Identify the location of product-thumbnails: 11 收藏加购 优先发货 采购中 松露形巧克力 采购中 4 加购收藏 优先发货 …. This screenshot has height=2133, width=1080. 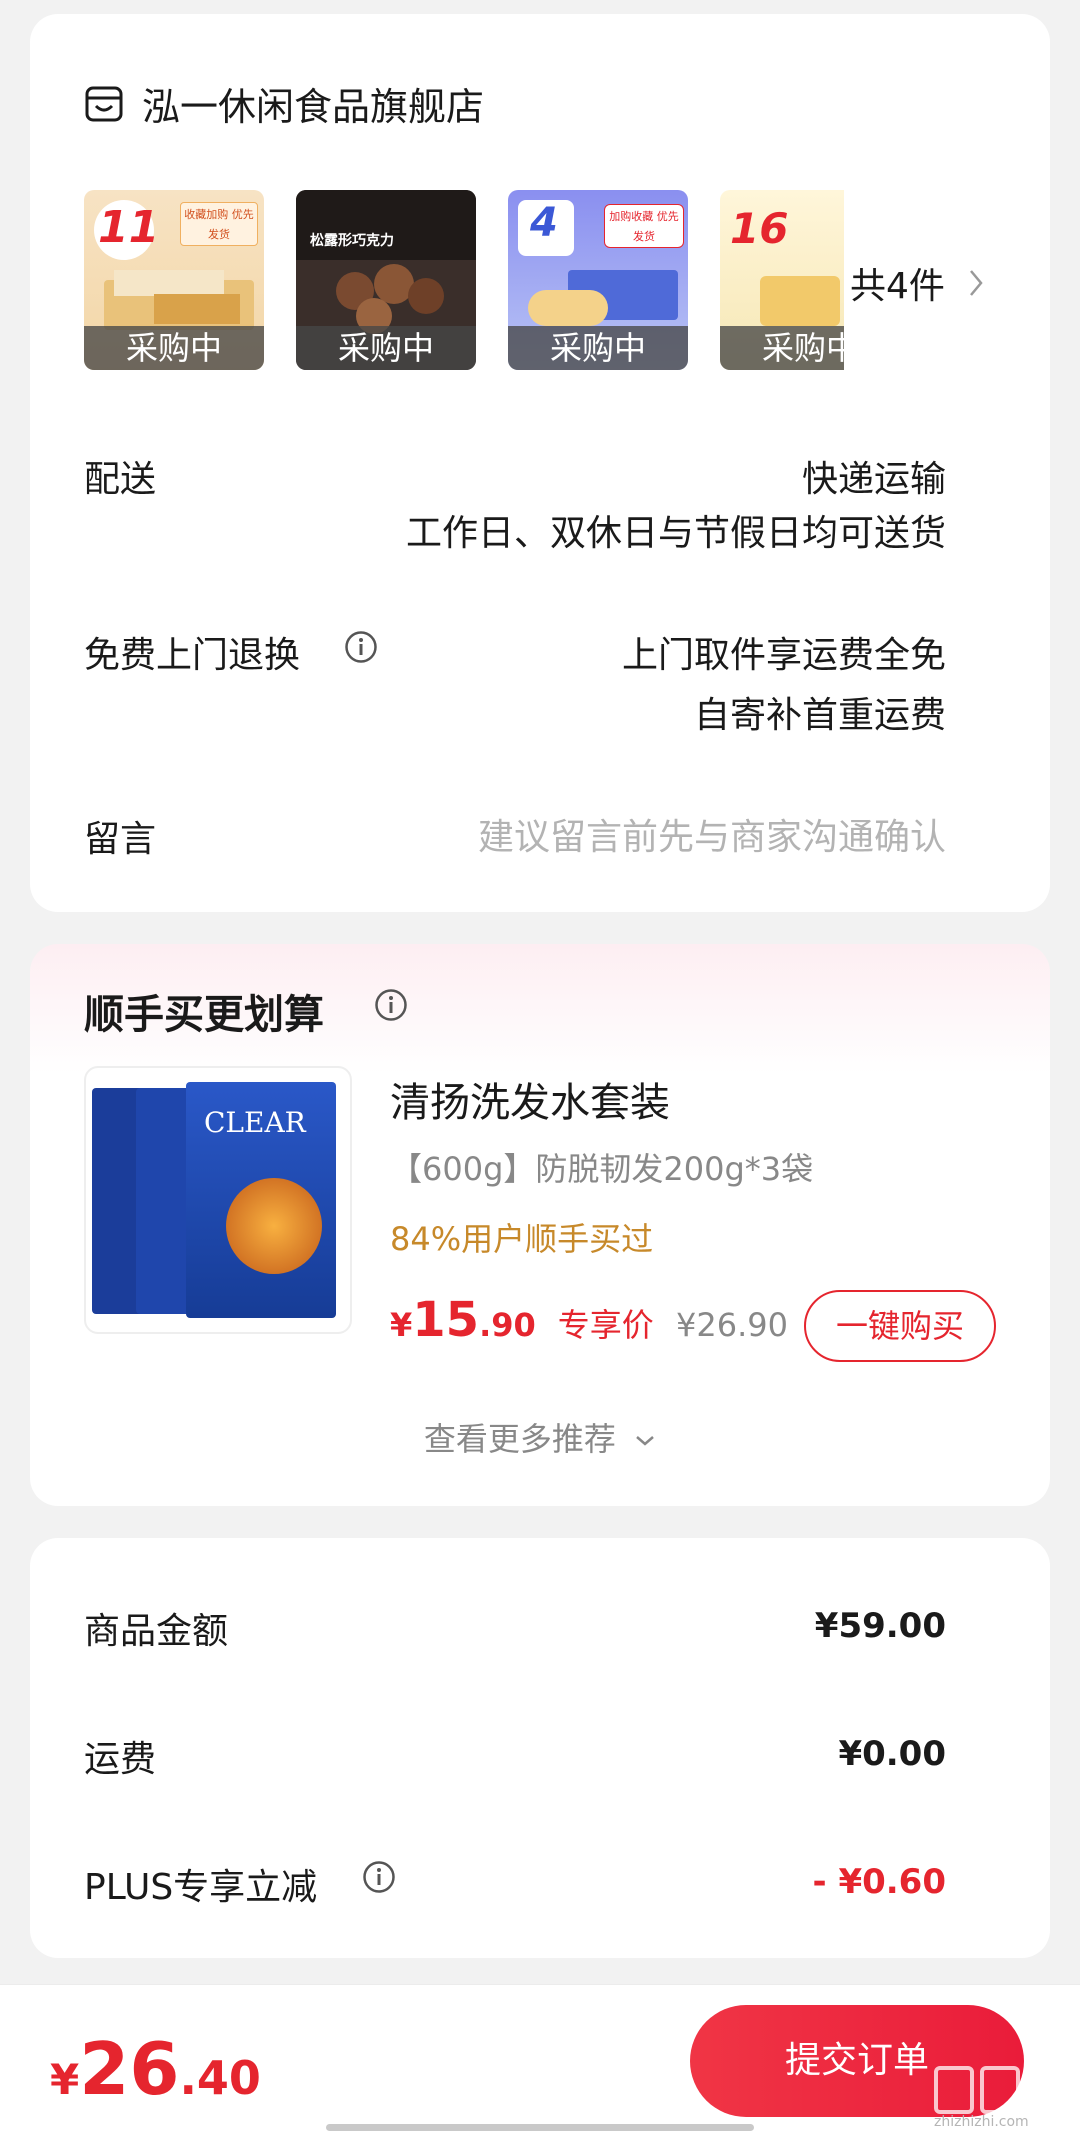
(464, 280).